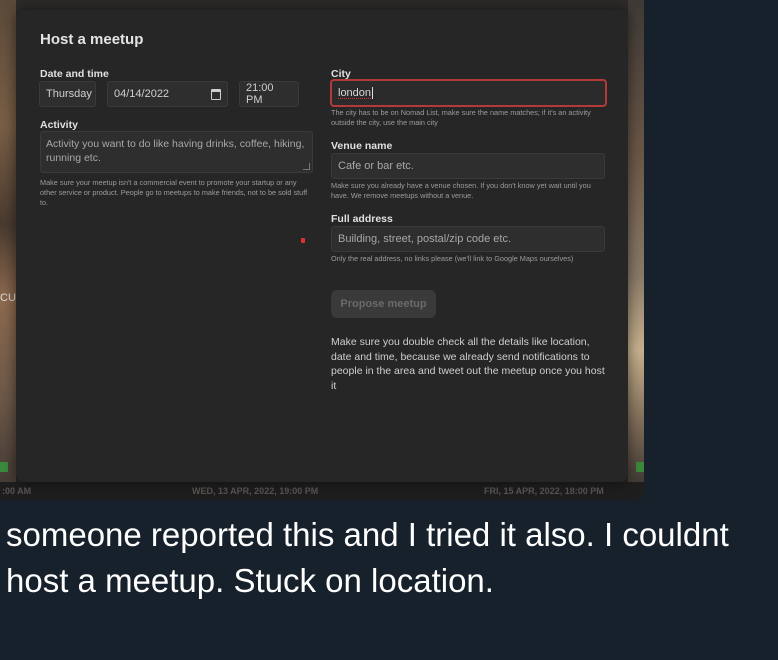 The width and height of the screenshot is (778, 660). I want to click on date-time-label: Date and time, so click(74, 74).